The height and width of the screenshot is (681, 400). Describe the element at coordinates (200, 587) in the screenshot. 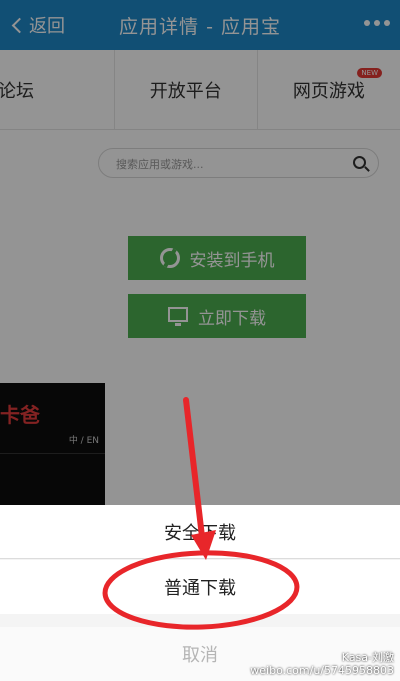

I see `normal-download-option: 普通下载` at that location.